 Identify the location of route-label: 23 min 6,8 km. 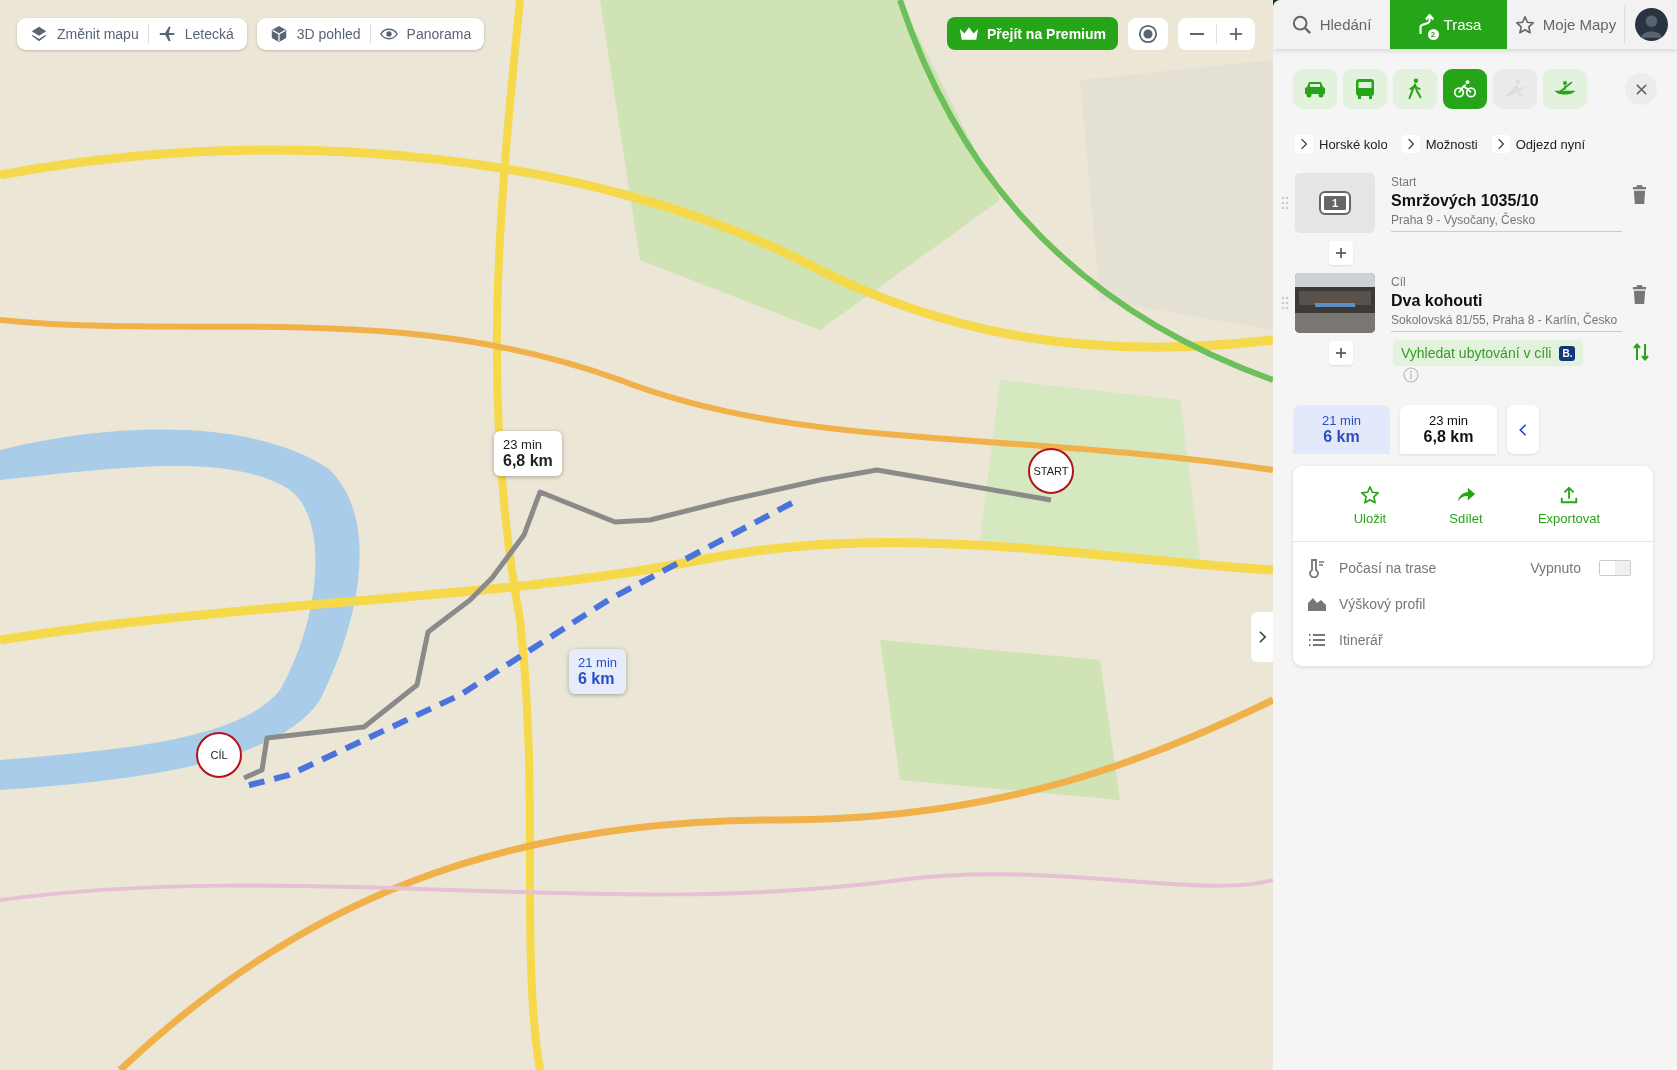
(528, 453).